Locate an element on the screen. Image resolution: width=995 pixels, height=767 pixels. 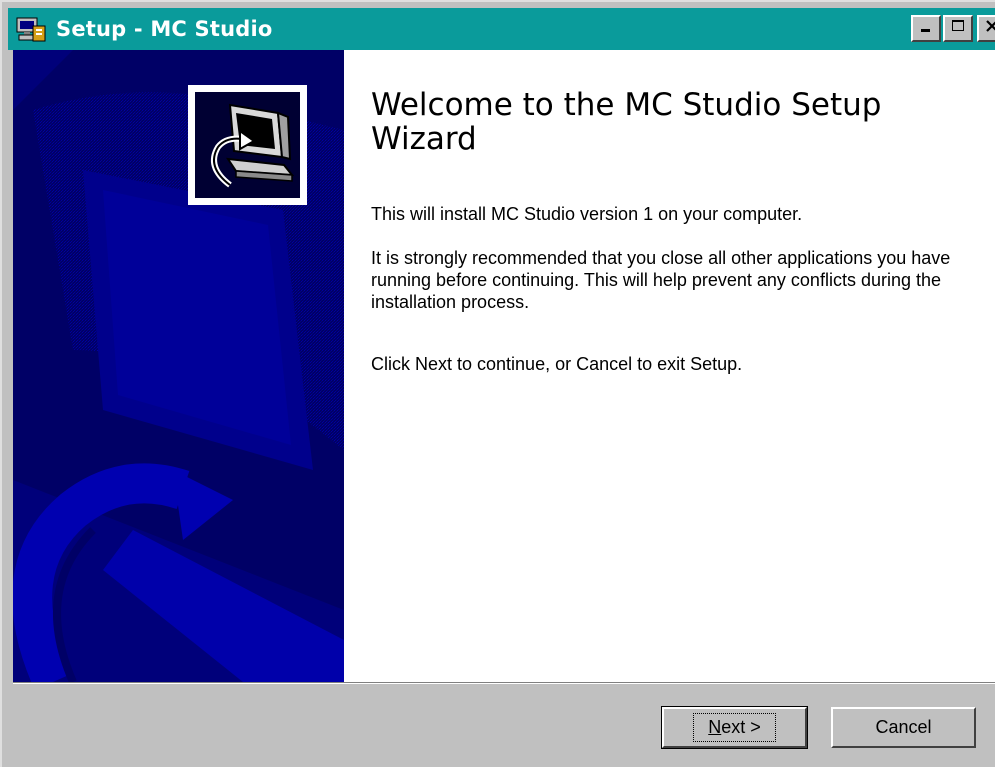
minimize-button is located at coordinates (926, 28).